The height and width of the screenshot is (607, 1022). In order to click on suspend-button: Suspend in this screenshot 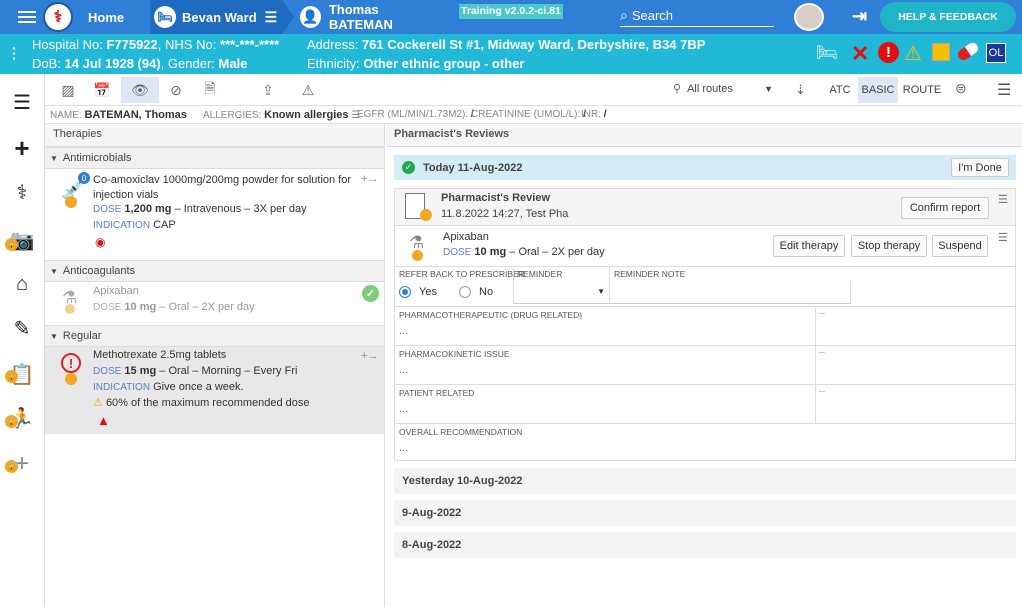, I will do `click(960, 246)`.